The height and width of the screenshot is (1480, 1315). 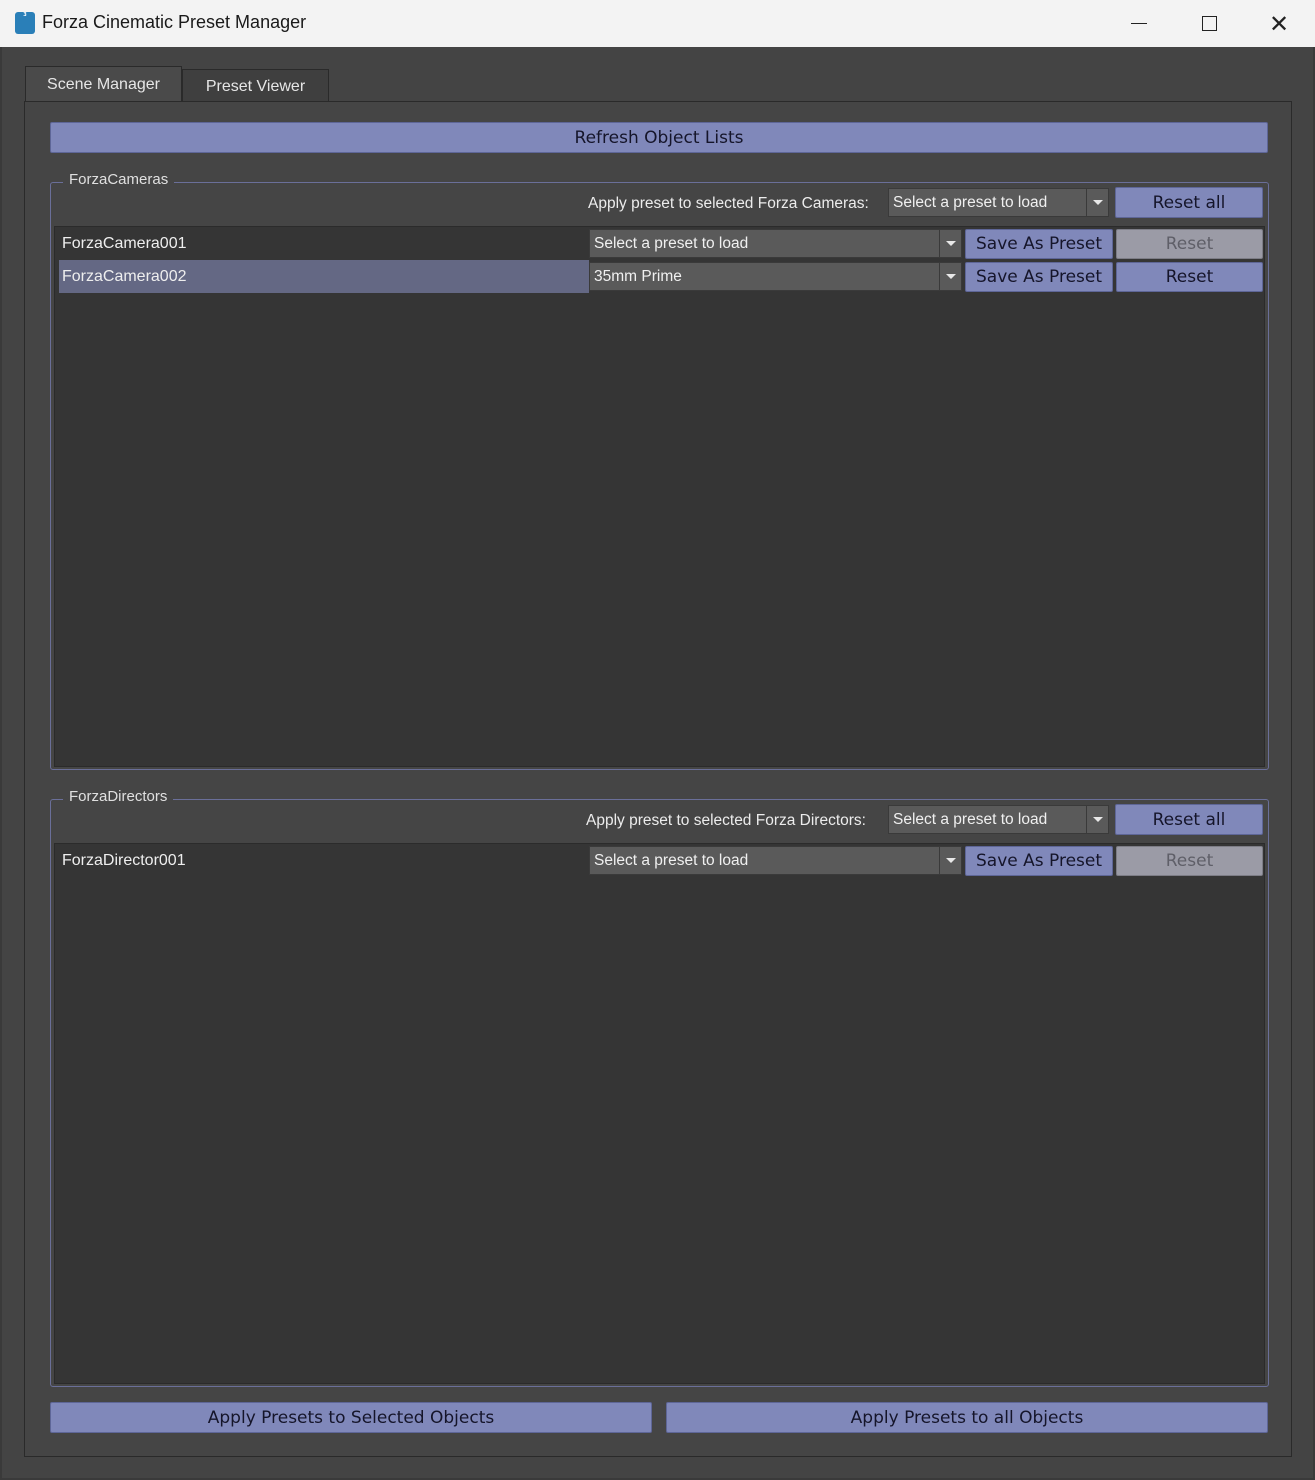 I want to click on minimize-button, so click(x=1139, y=23).